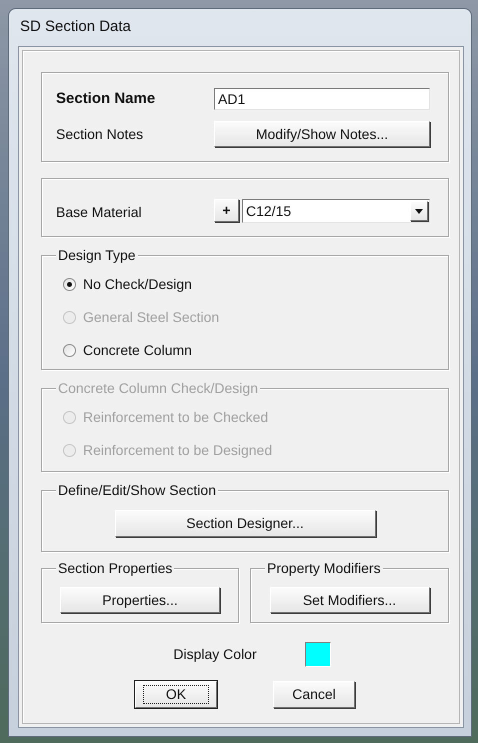 This screenshot has width=478, height=743. What do you see at coordinates (336, 211) in the screenshot?
I see `material-dropdown: C12/15` at bounding box center [336, 211].